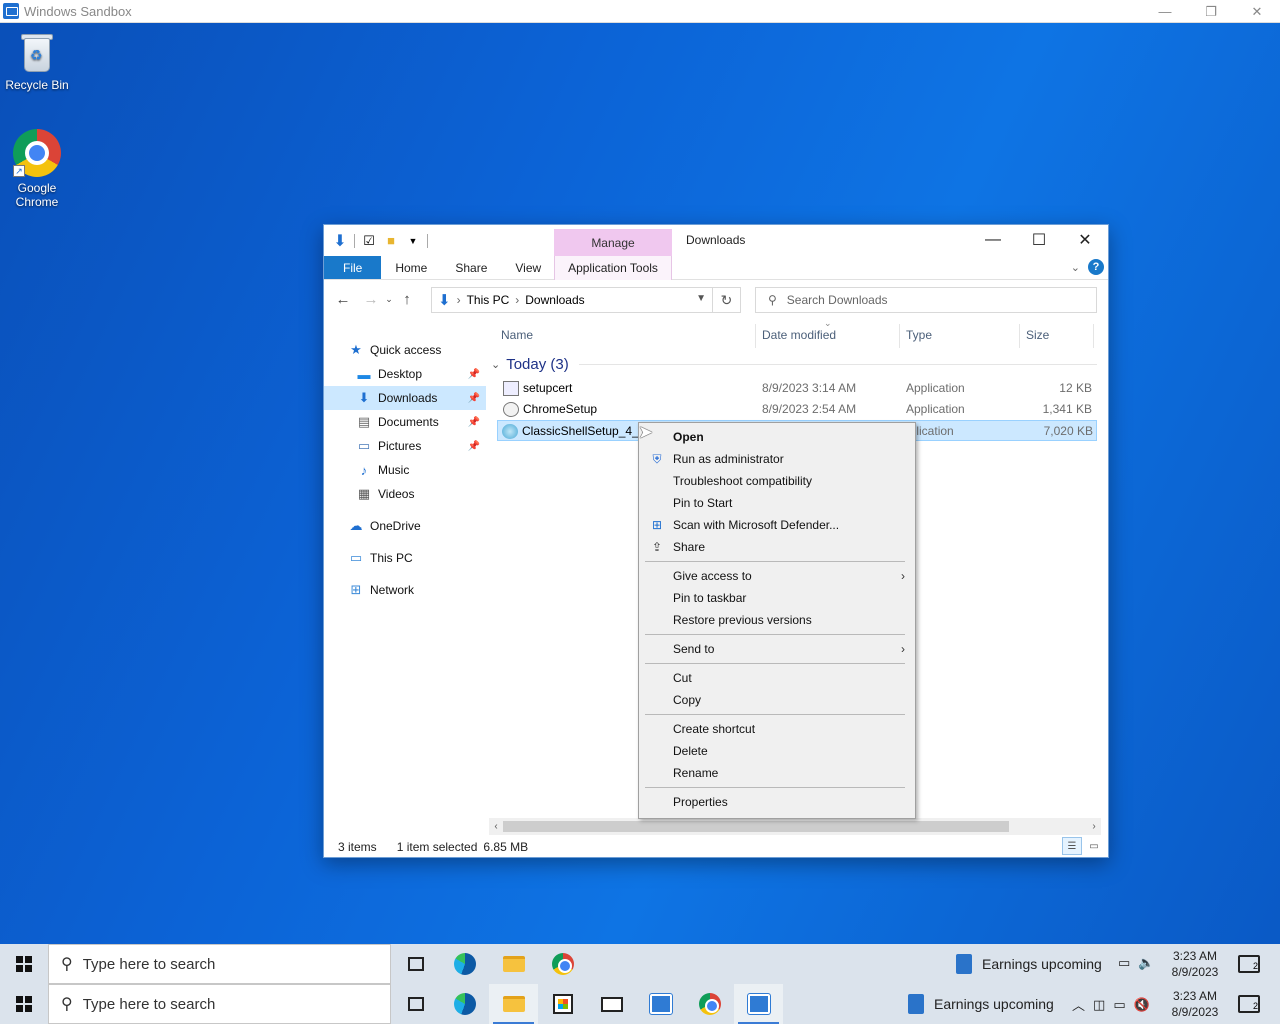 The height and width of the screenshot is (1024, 1280). What do you see at coordinates (777, 547) in the screenshot?
I see `menu-item-share: ⇪ Share` at bounding box center [777, 547].